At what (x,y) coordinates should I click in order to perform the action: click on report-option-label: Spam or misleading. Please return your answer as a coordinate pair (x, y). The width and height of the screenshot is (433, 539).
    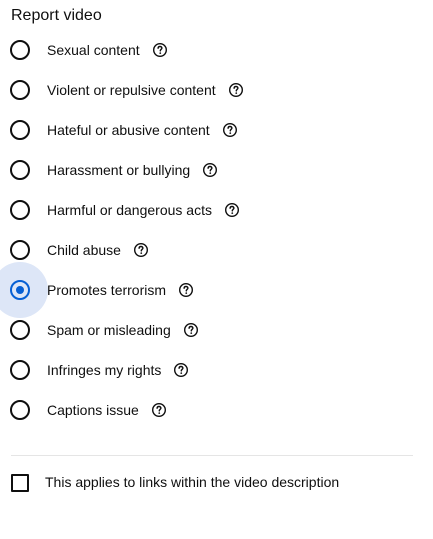
    Looking at the image, I should click on (109, 330).